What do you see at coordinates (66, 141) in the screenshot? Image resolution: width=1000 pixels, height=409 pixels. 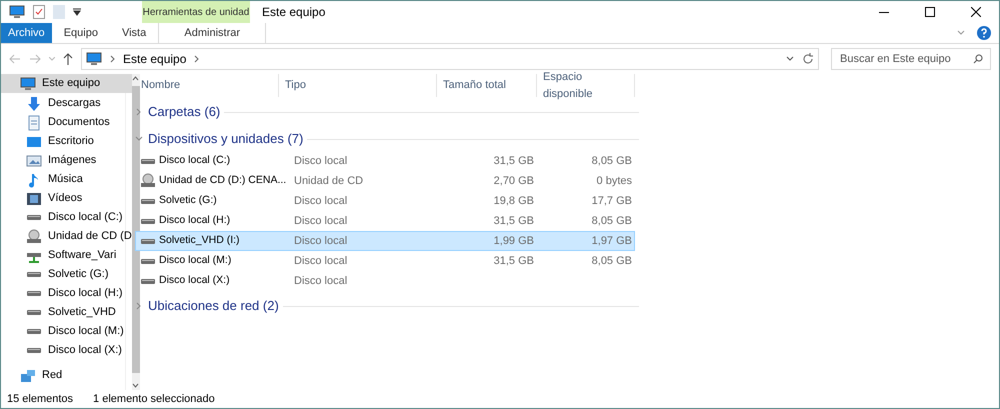 I see `sidebar-item: Escritorio` at bounding box center [66, 141].